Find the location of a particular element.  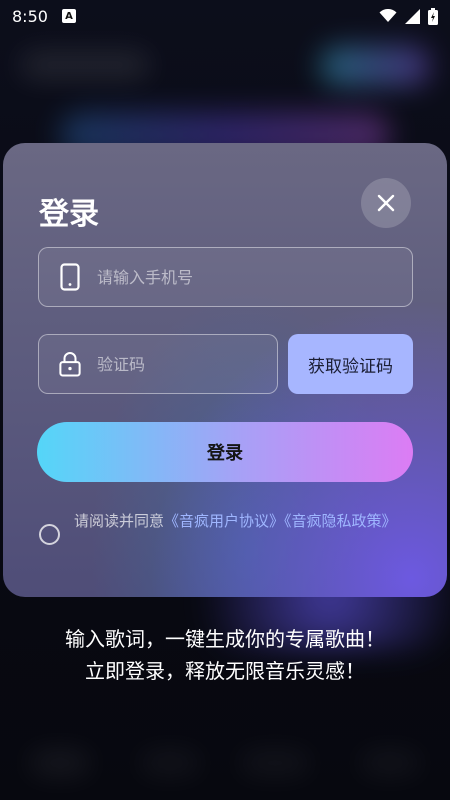

signal-icon is located at coordinates (412, 16).